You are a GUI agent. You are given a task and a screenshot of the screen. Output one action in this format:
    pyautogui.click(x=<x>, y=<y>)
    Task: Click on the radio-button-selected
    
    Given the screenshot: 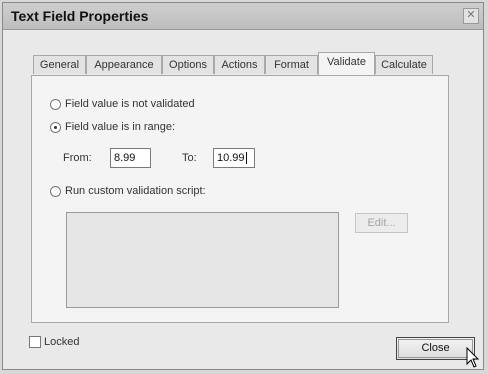 What is the action you would take?
    pyautogui.click(x=55, y=127)
    